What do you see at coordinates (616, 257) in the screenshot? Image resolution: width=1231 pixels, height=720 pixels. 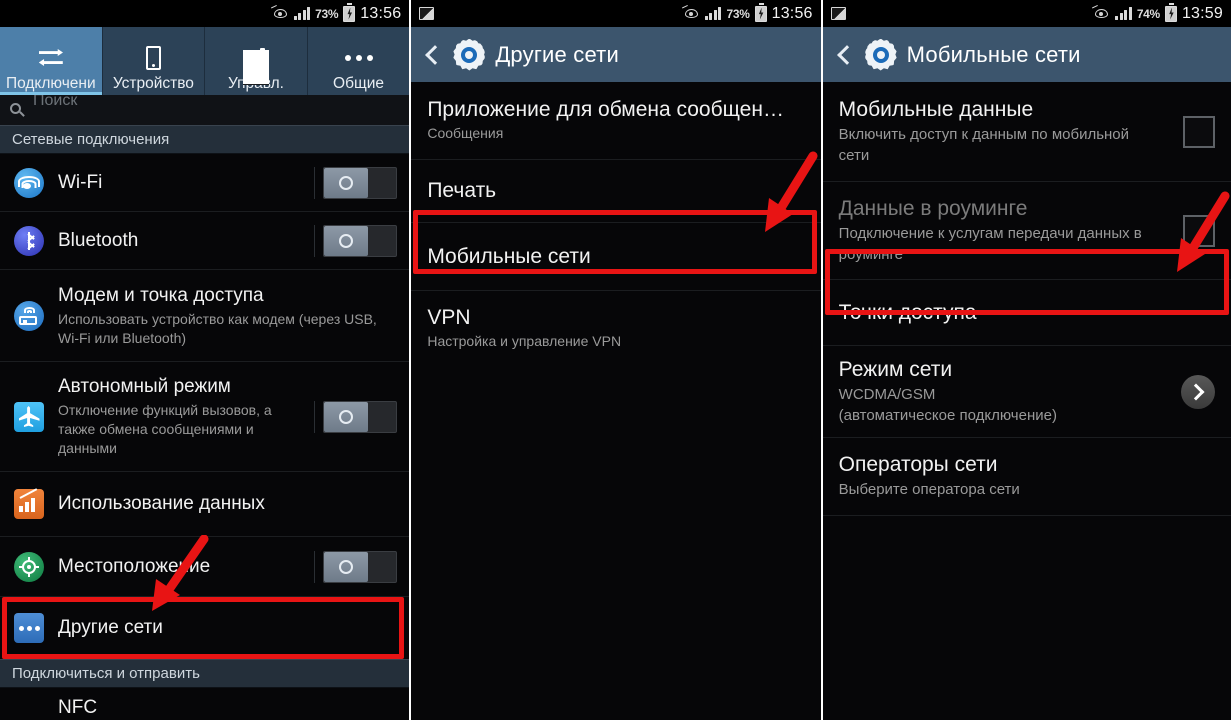 I see `list-item-mobile-networks: Мобильные сети` at bounding box center [616, 257].